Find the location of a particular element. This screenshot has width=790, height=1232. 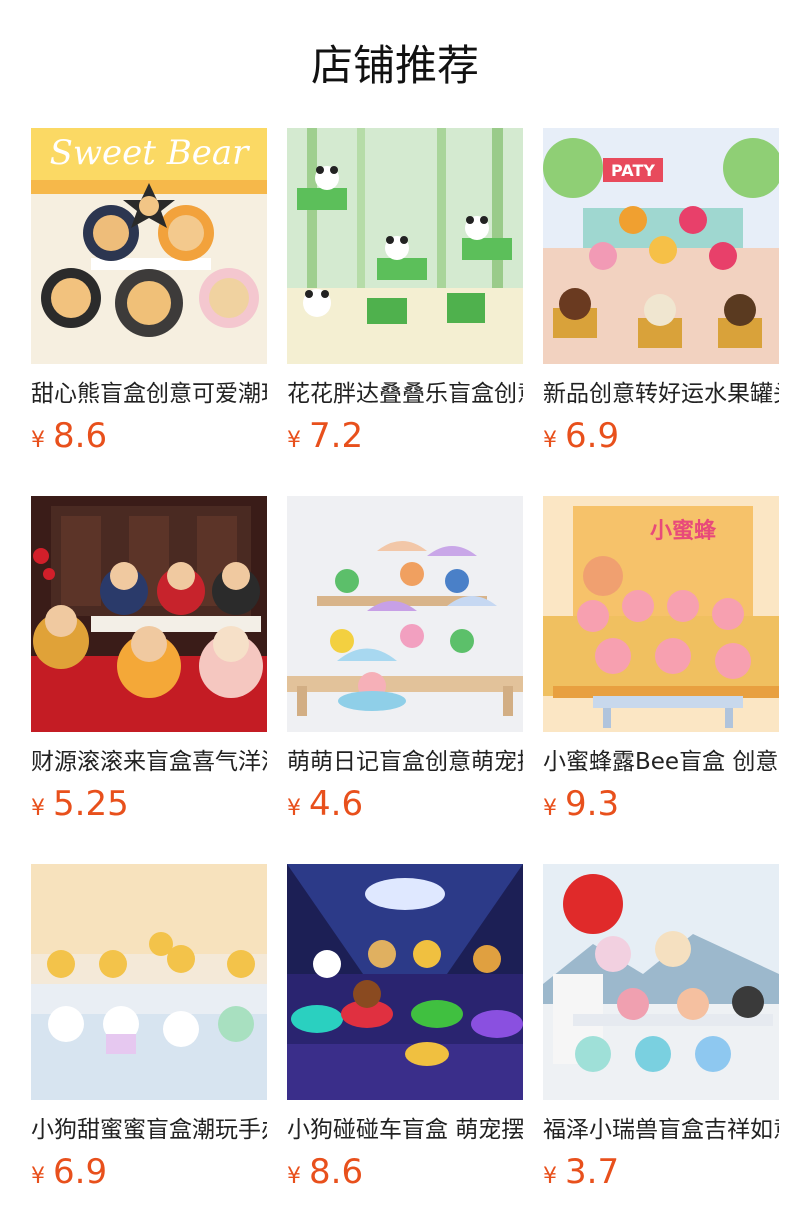

product-price: ¥4.6 is located at coordinates (325, 804).